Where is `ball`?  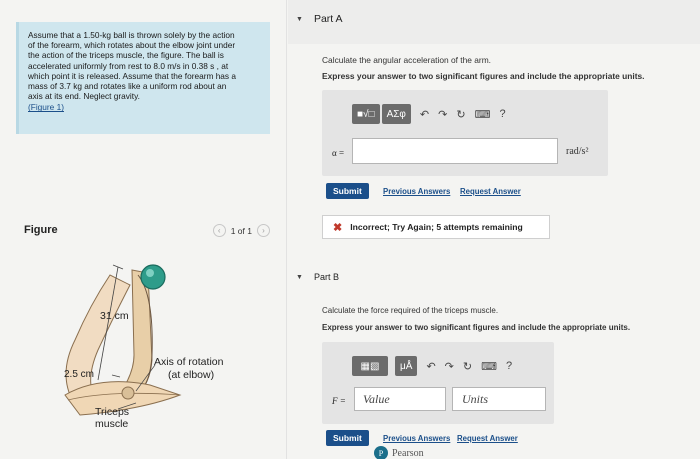
ball is located at coordinates (153, 277).